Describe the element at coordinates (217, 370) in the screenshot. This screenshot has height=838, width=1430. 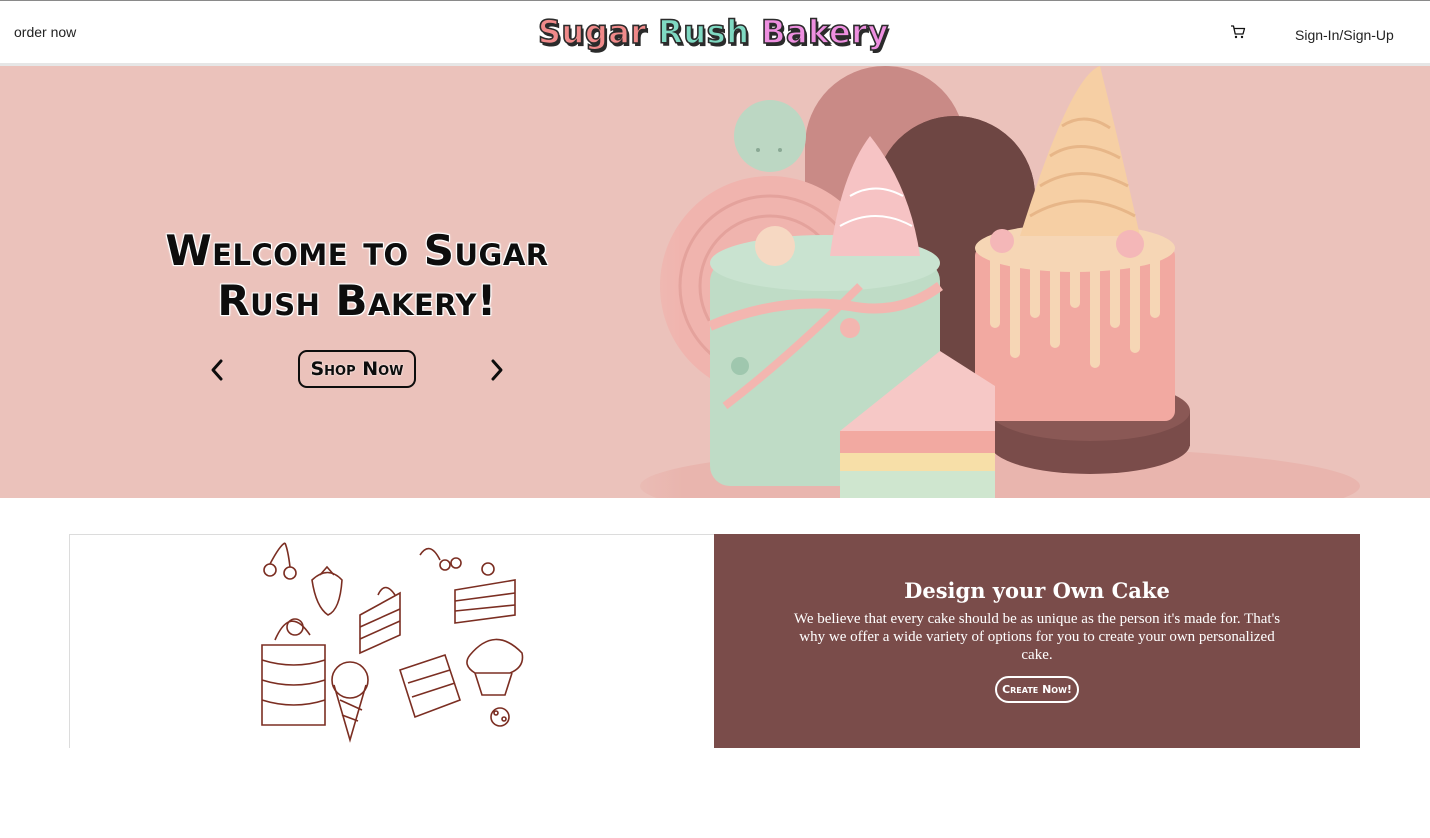
I see `chevron-left-icon` at that location.